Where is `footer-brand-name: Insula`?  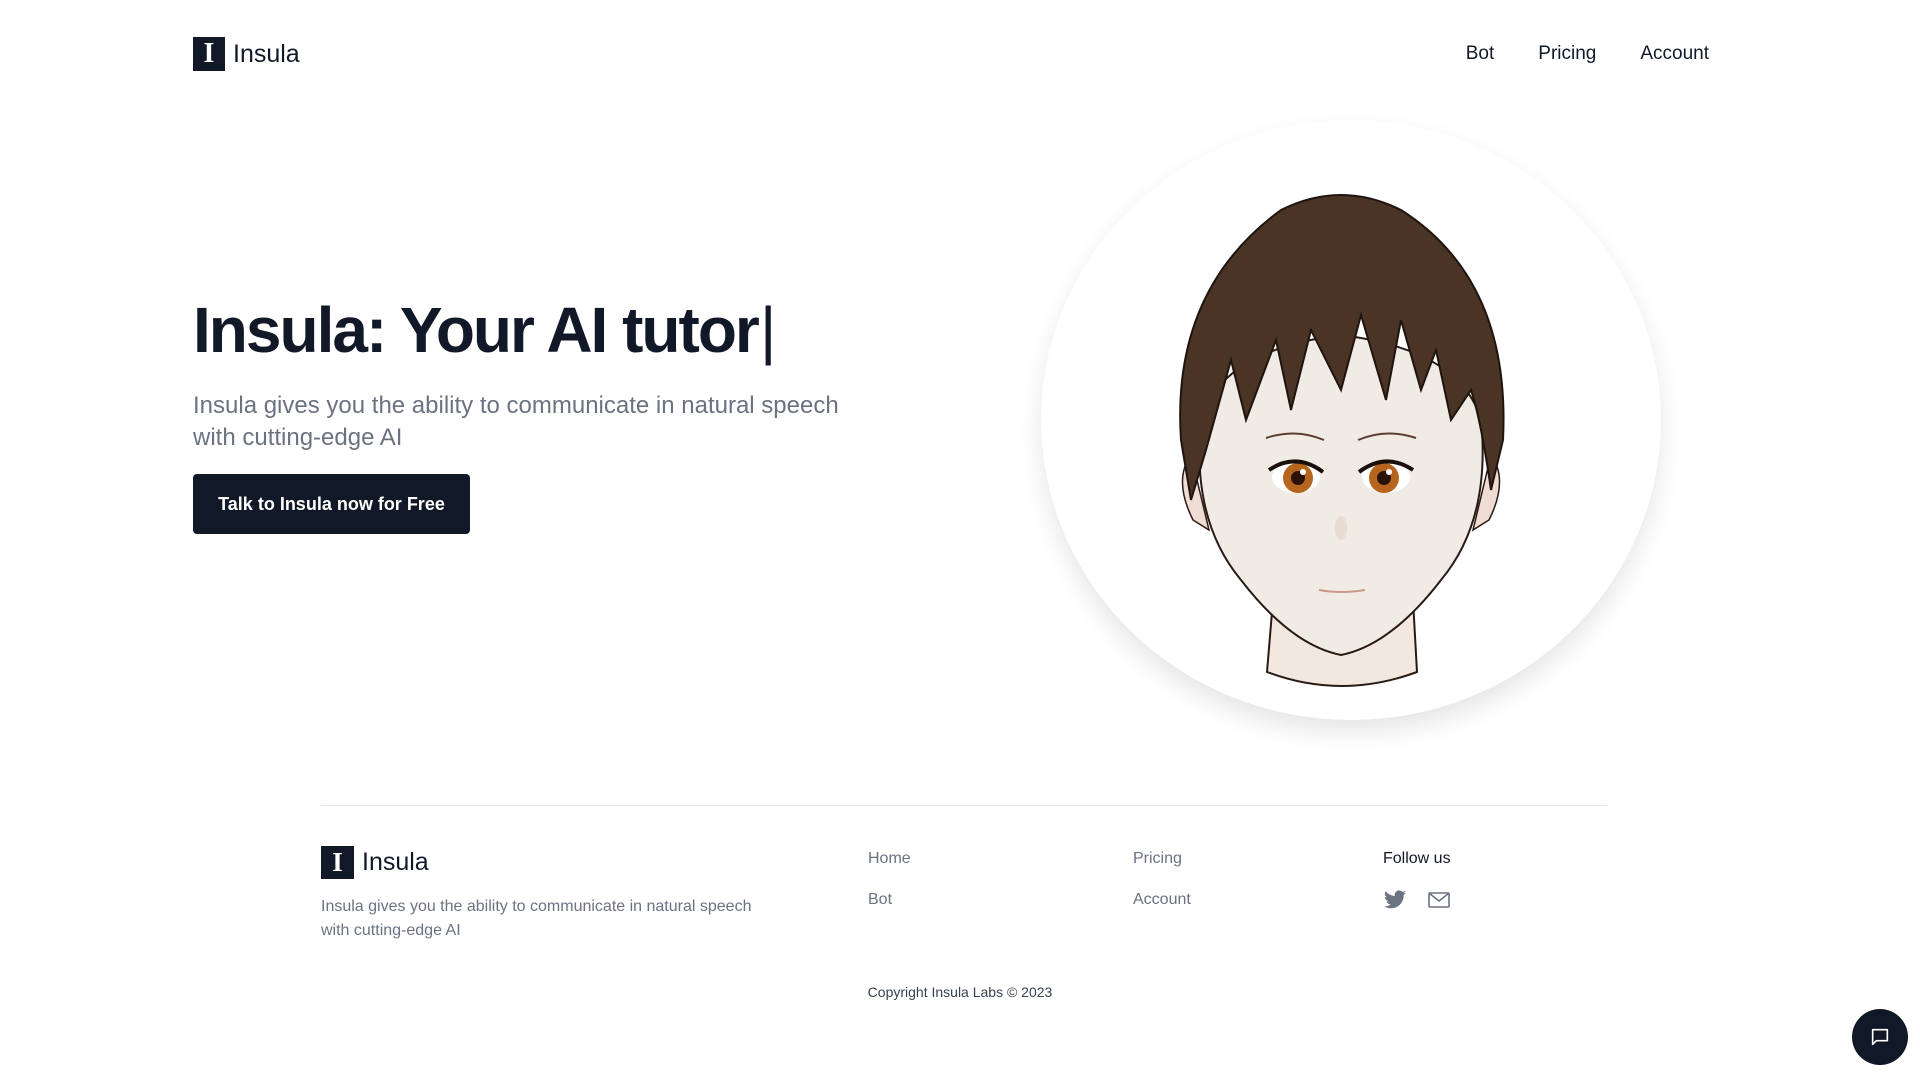
footer-brand-name: Insula is located at coordinates (395, 862).